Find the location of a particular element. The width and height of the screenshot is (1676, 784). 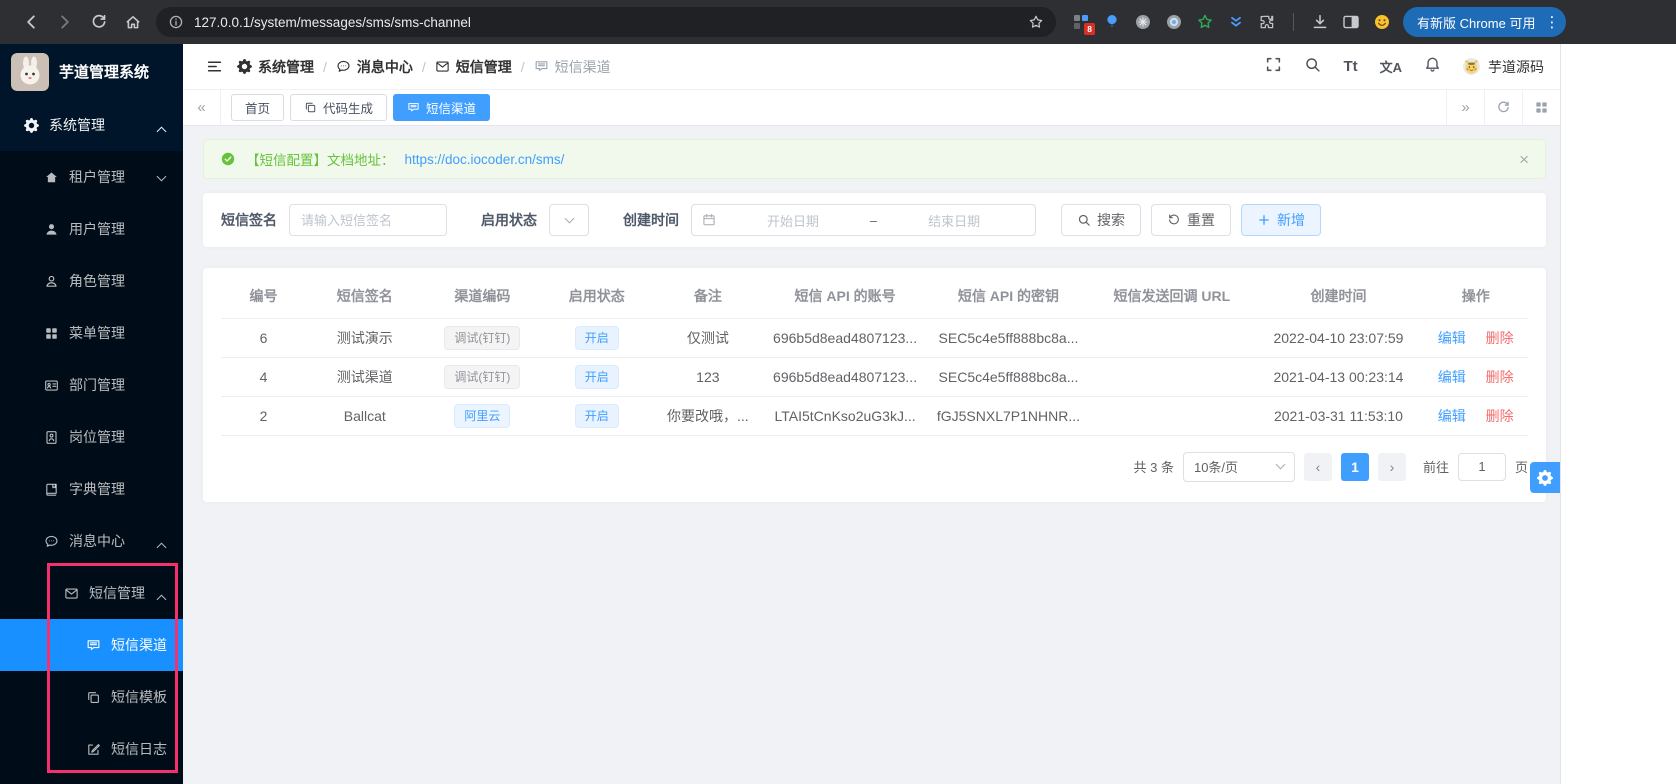

site-info-icon is located at coordinates (176, 22).